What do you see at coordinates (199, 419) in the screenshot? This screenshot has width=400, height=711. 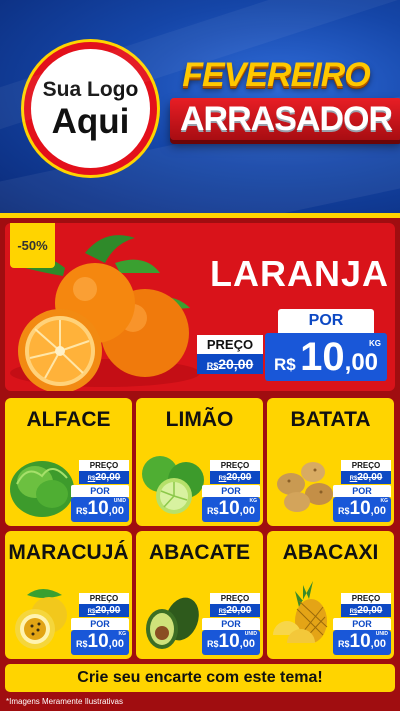 I see `product-name: LIMÃO` at bounding box center [199, 419].